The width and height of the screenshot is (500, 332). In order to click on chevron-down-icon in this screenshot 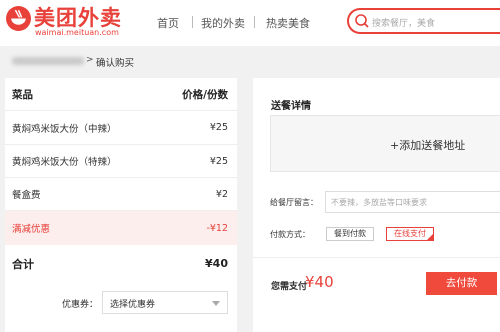, I will do `click(216, 303)`.